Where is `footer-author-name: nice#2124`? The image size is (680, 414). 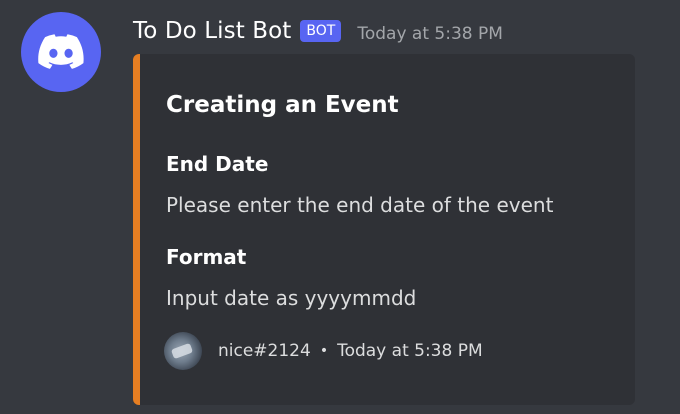 footer-author-name: nice#2124 is located at coordinates (264, 351).